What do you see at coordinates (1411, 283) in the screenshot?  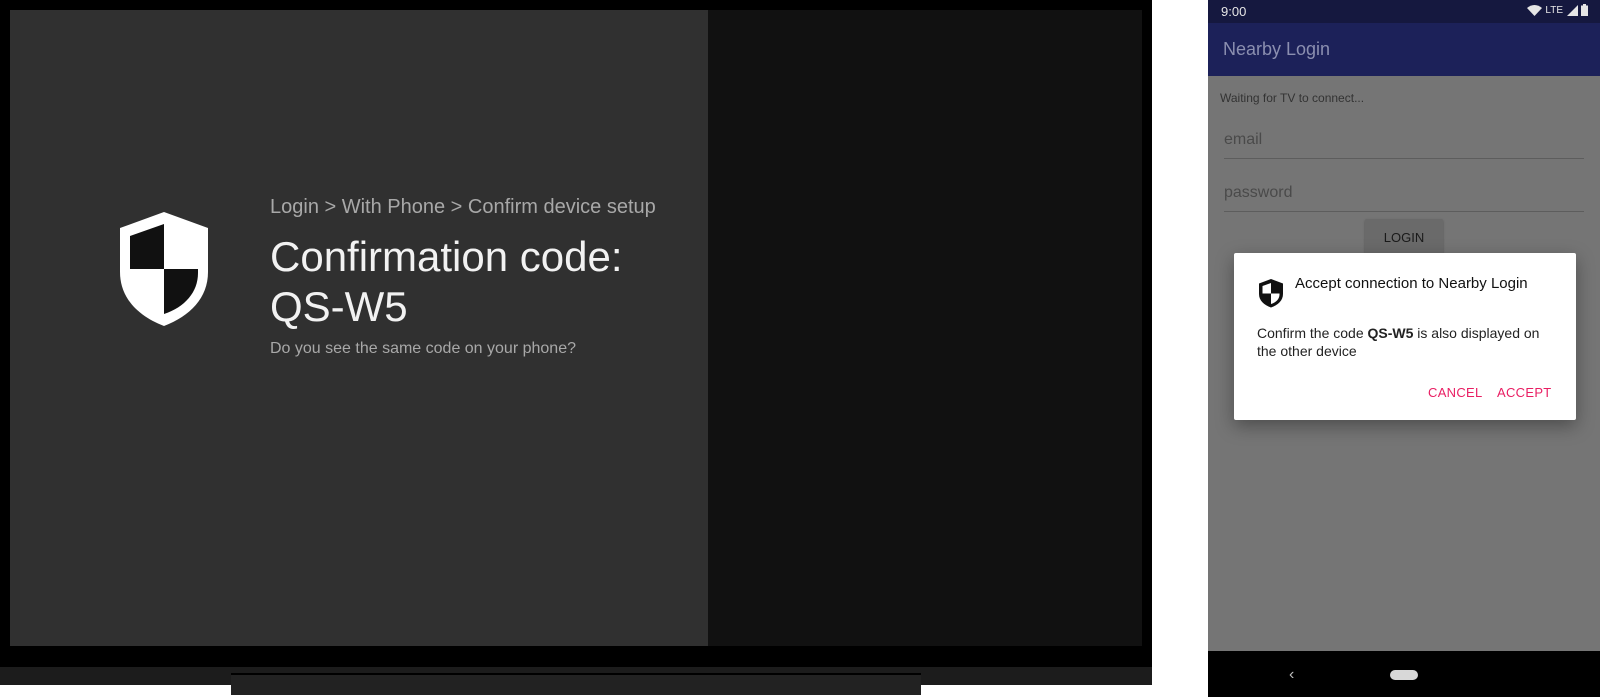 I see `dialog-title: Accept connection to Nearby Login` at bounding box center [1411, 283].